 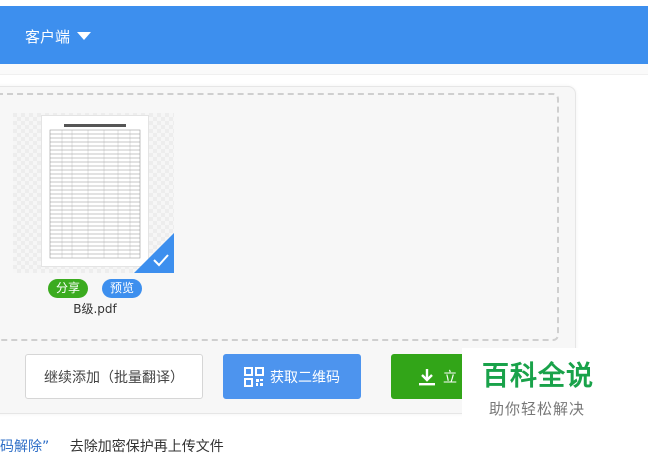 I want to click on watermark-logo: 百科全说 助你轻松解决, so click(x=543, y=387).